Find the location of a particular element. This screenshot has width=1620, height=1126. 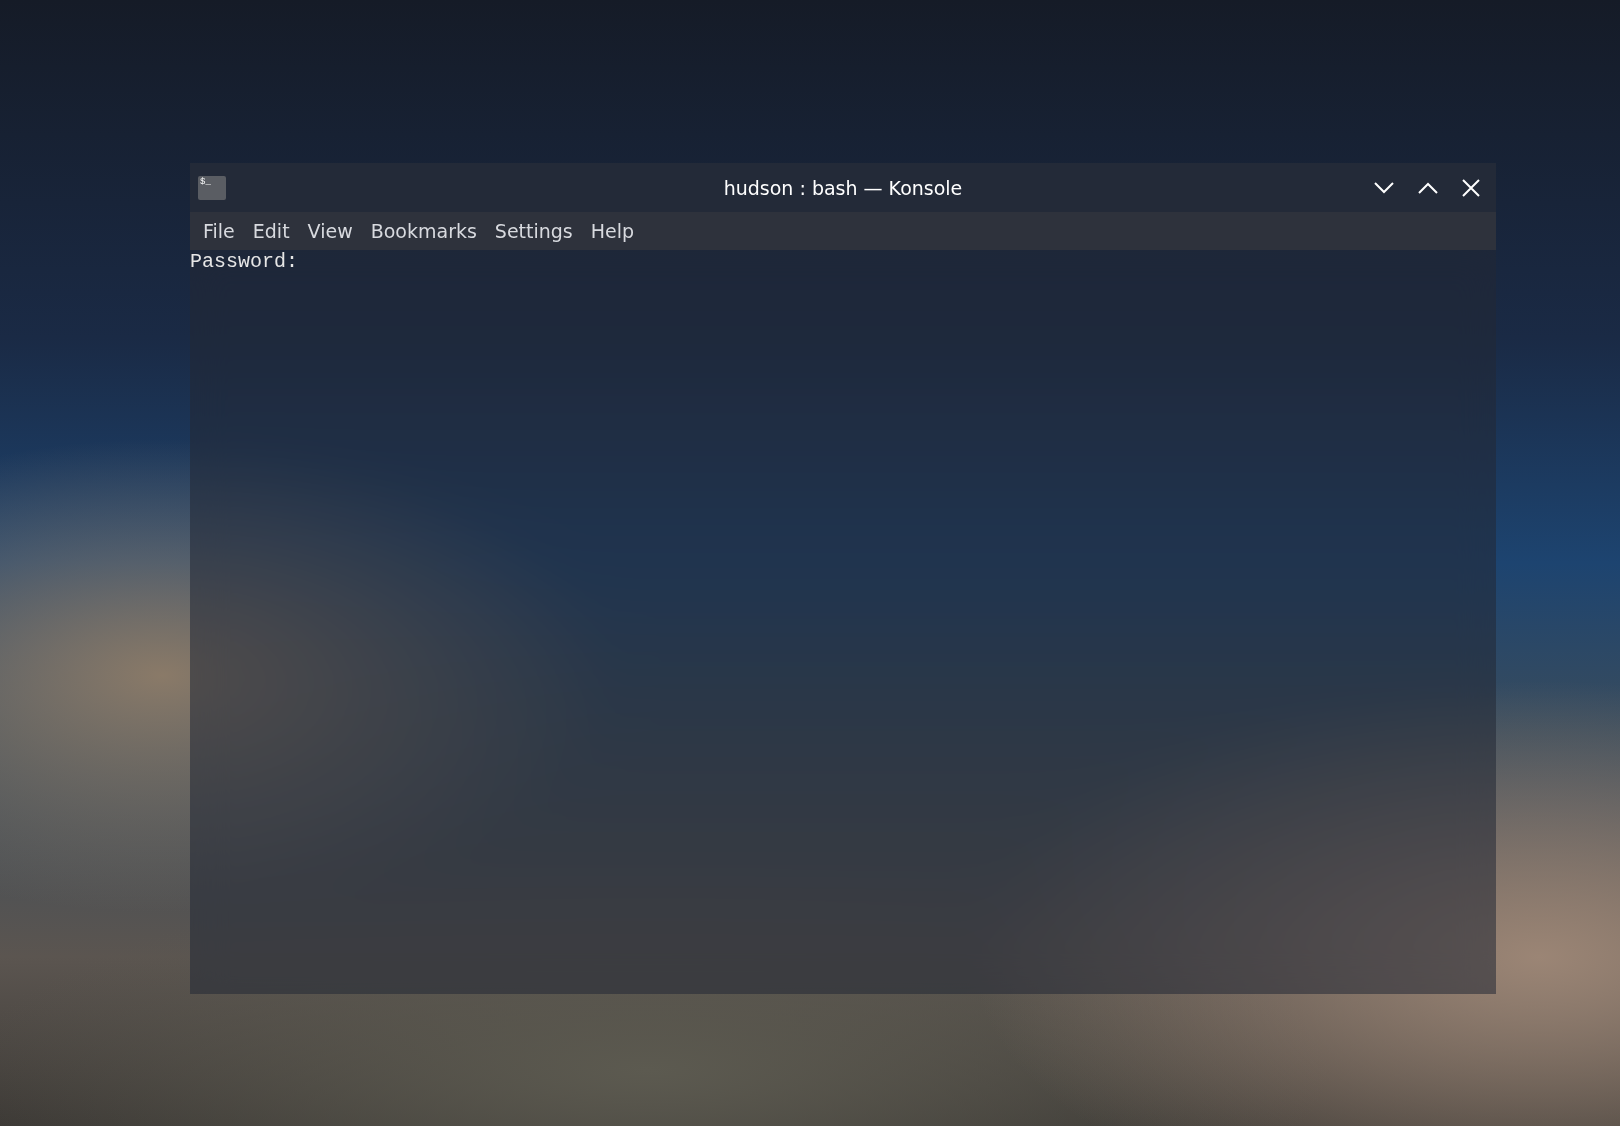

menu-item: Help is located at coordinates (612, 231).